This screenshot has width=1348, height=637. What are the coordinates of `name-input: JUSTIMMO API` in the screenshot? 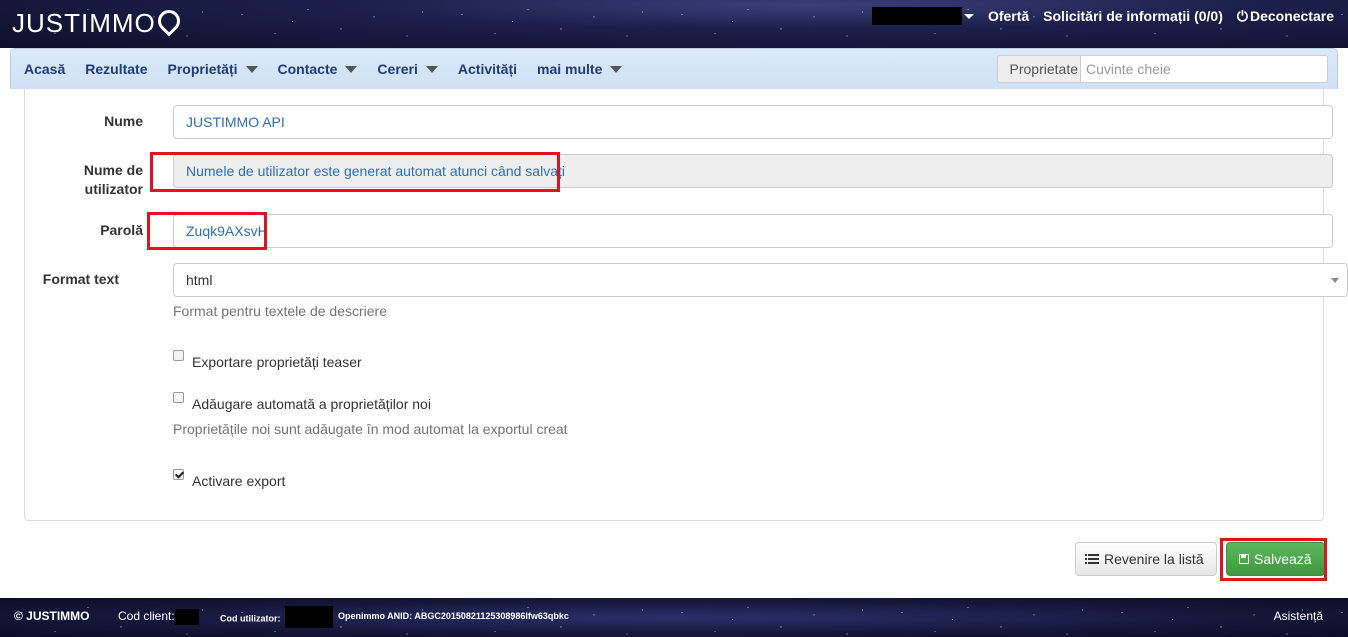 It's located at (753, 122).